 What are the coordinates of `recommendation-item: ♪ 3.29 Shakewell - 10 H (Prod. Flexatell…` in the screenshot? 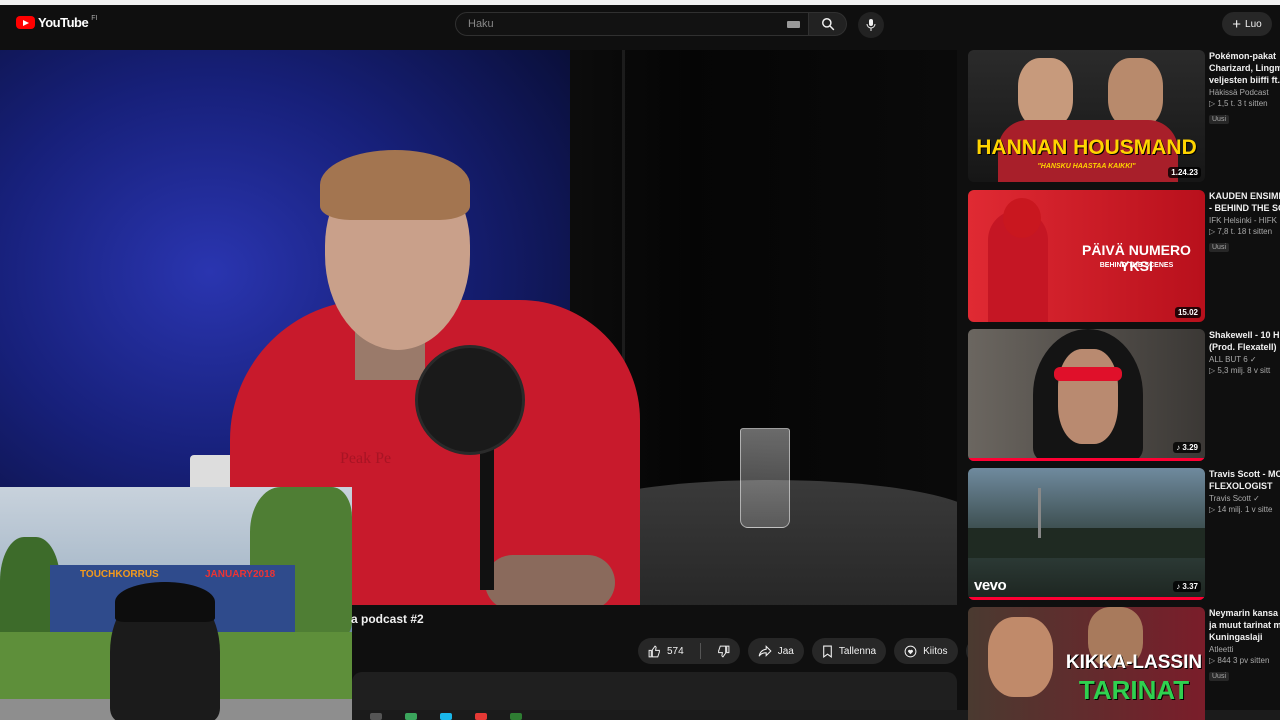 It's located at (1124, 395).